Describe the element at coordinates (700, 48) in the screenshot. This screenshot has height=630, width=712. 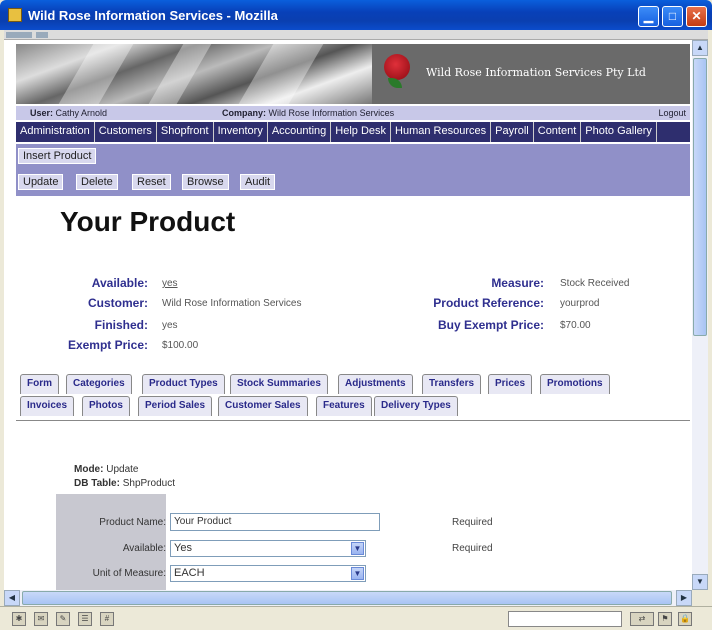
I see `scroll-up-icon: ▲` at that location.